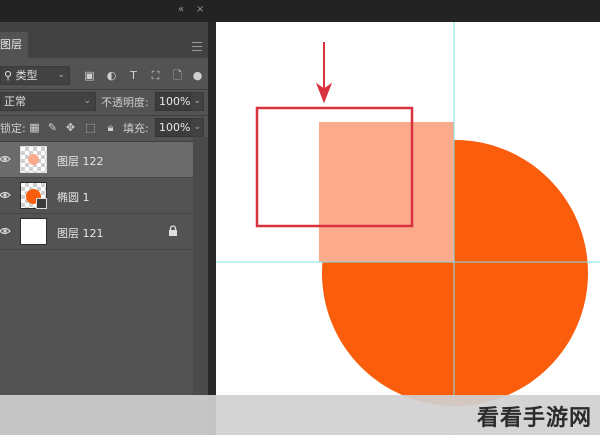 The image size is (600, 435). I want to click on opacity-dropdown: ⌄, so click(197, 101).